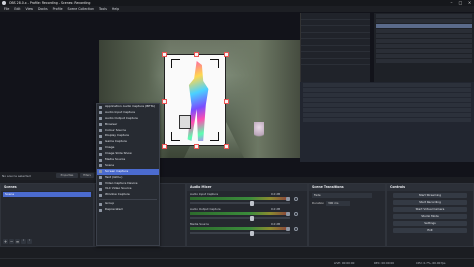 This screenshot has height=267, width=474. I want to click on menu-item-label: Text (GDI+), so click(114, 176).